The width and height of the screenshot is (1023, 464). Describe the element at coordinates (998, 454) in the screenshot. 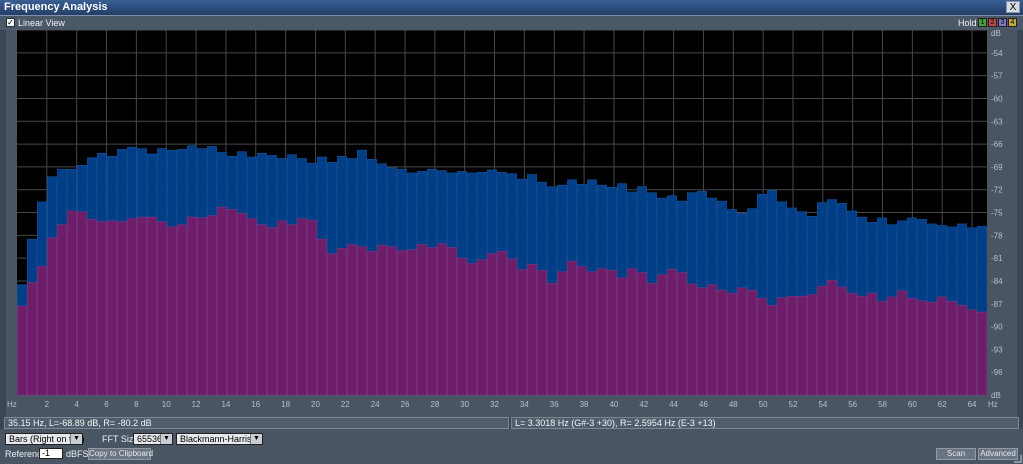

I see `advanced-button: Advanced` at that location.